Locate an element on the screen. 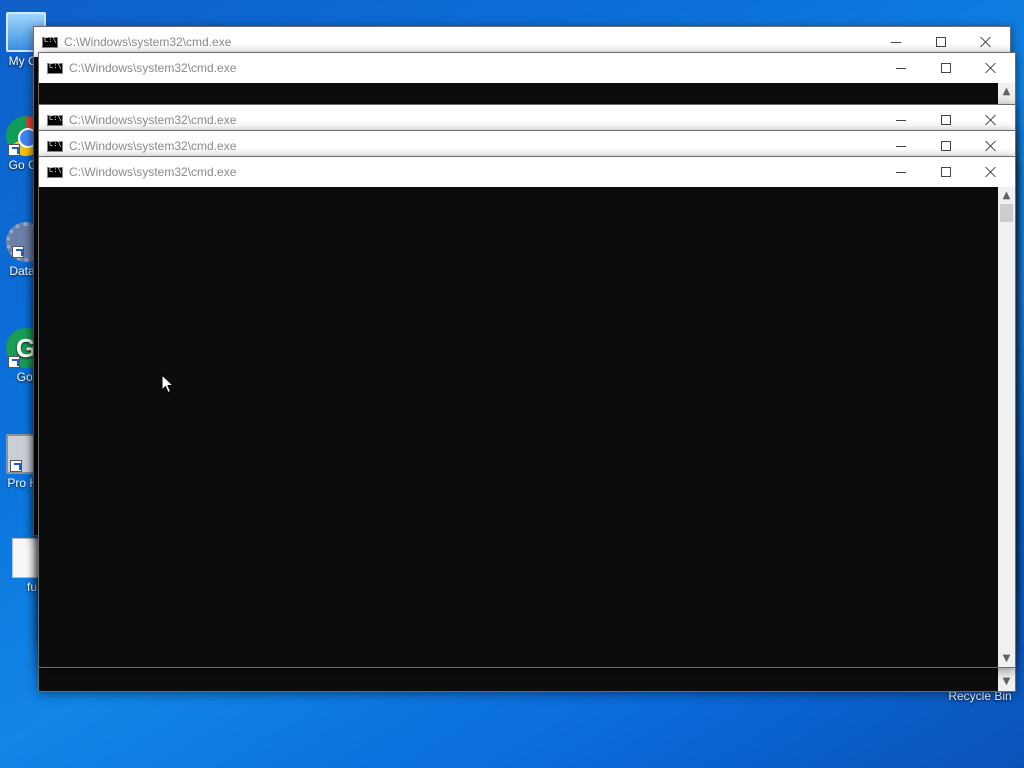 The width and height of the screenshot is (1024, 768). vertical-scrollbar: ▲ is located at coordinates (1006, 94).